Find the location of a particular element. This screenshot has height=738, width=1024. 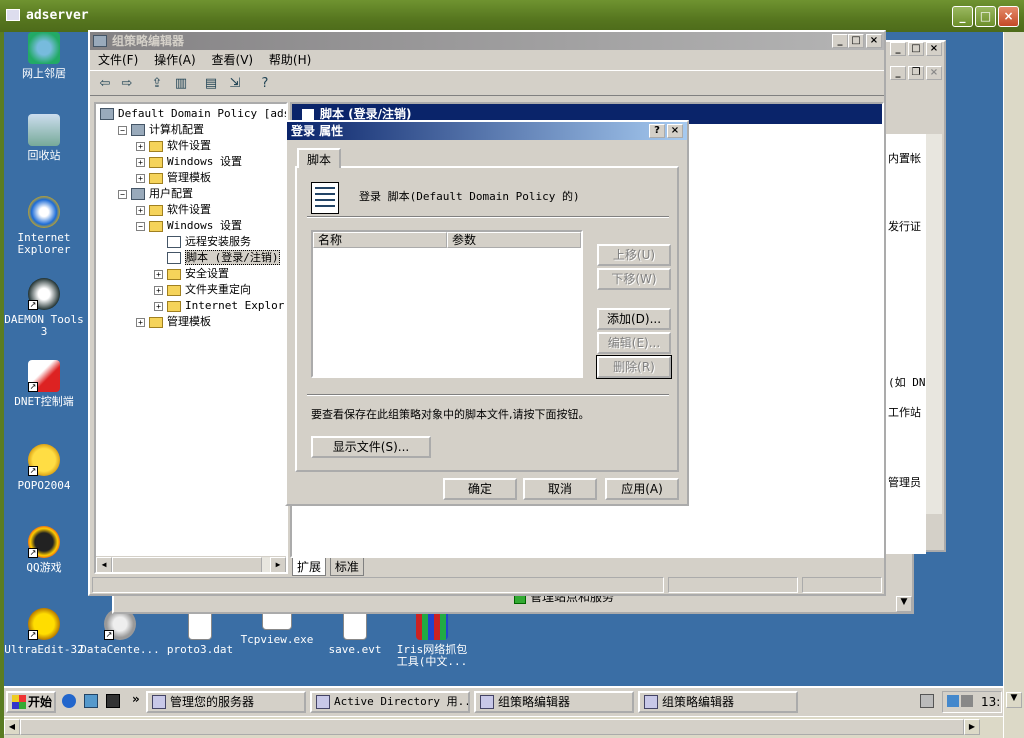

back-icon: ⇦ is located at coordinates (105, 84).